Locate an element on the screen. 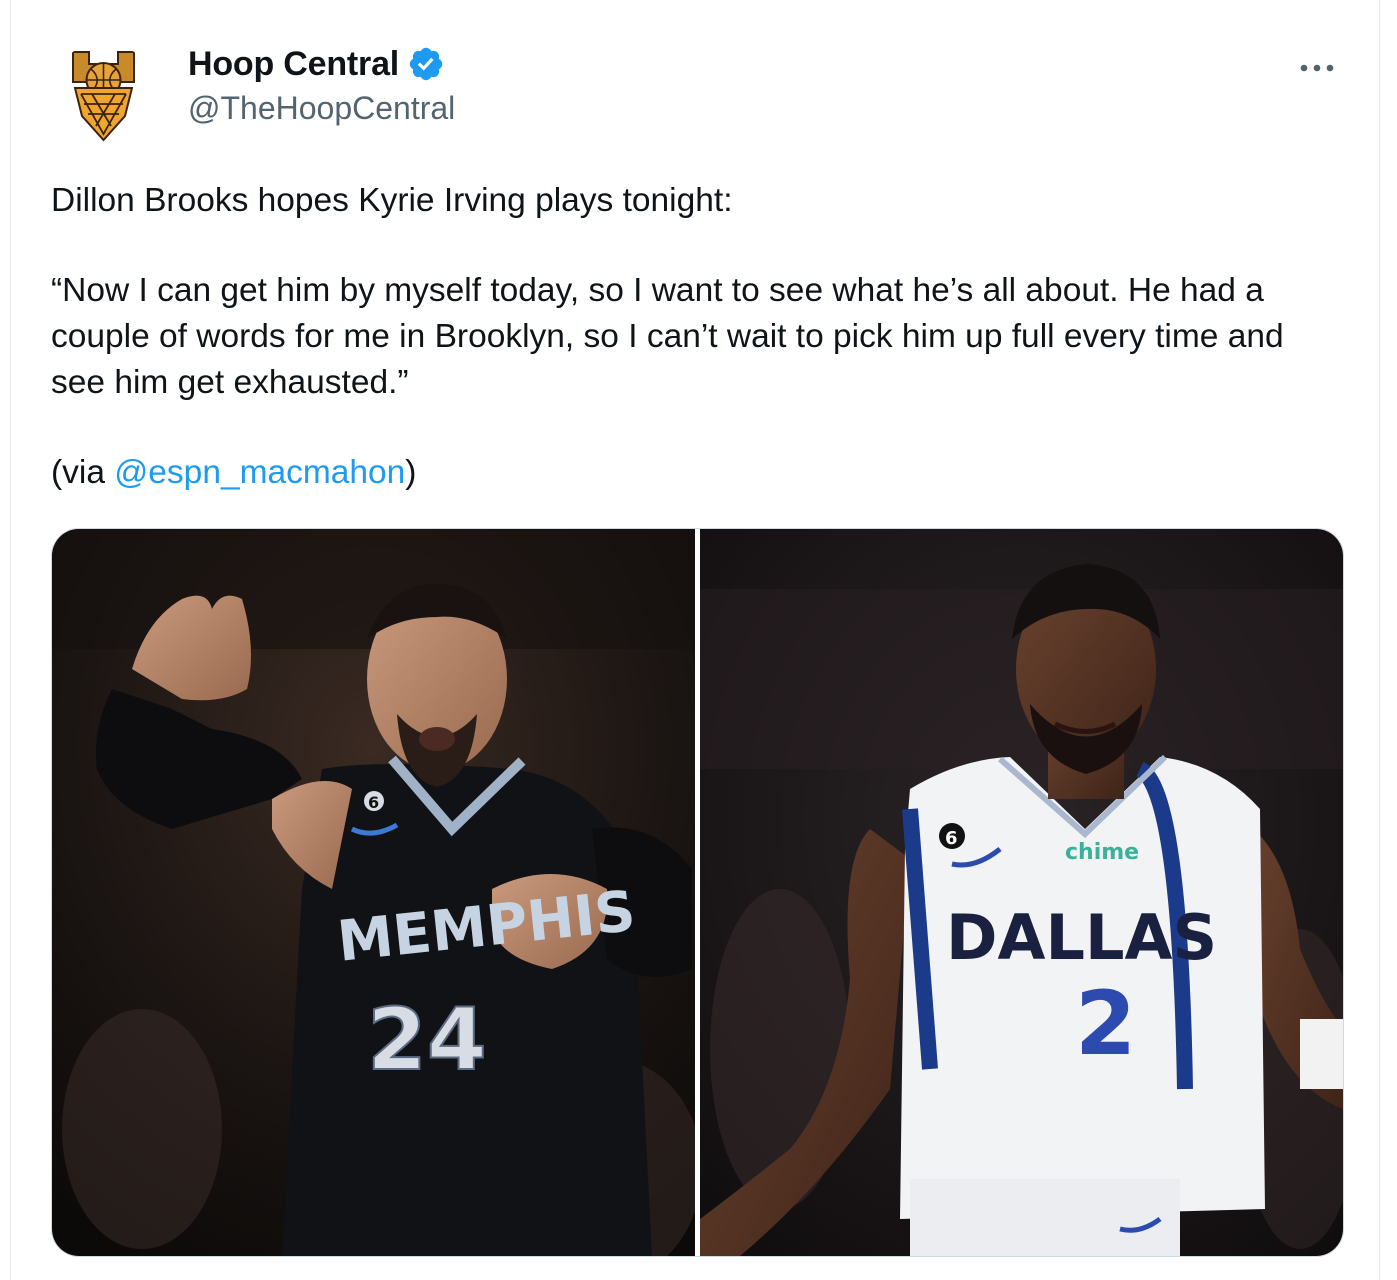 The width and height of the screenshot is (1397, 1280). author-info: Hoop Central @TheHoopCentral is located at coordinates (321, 84).